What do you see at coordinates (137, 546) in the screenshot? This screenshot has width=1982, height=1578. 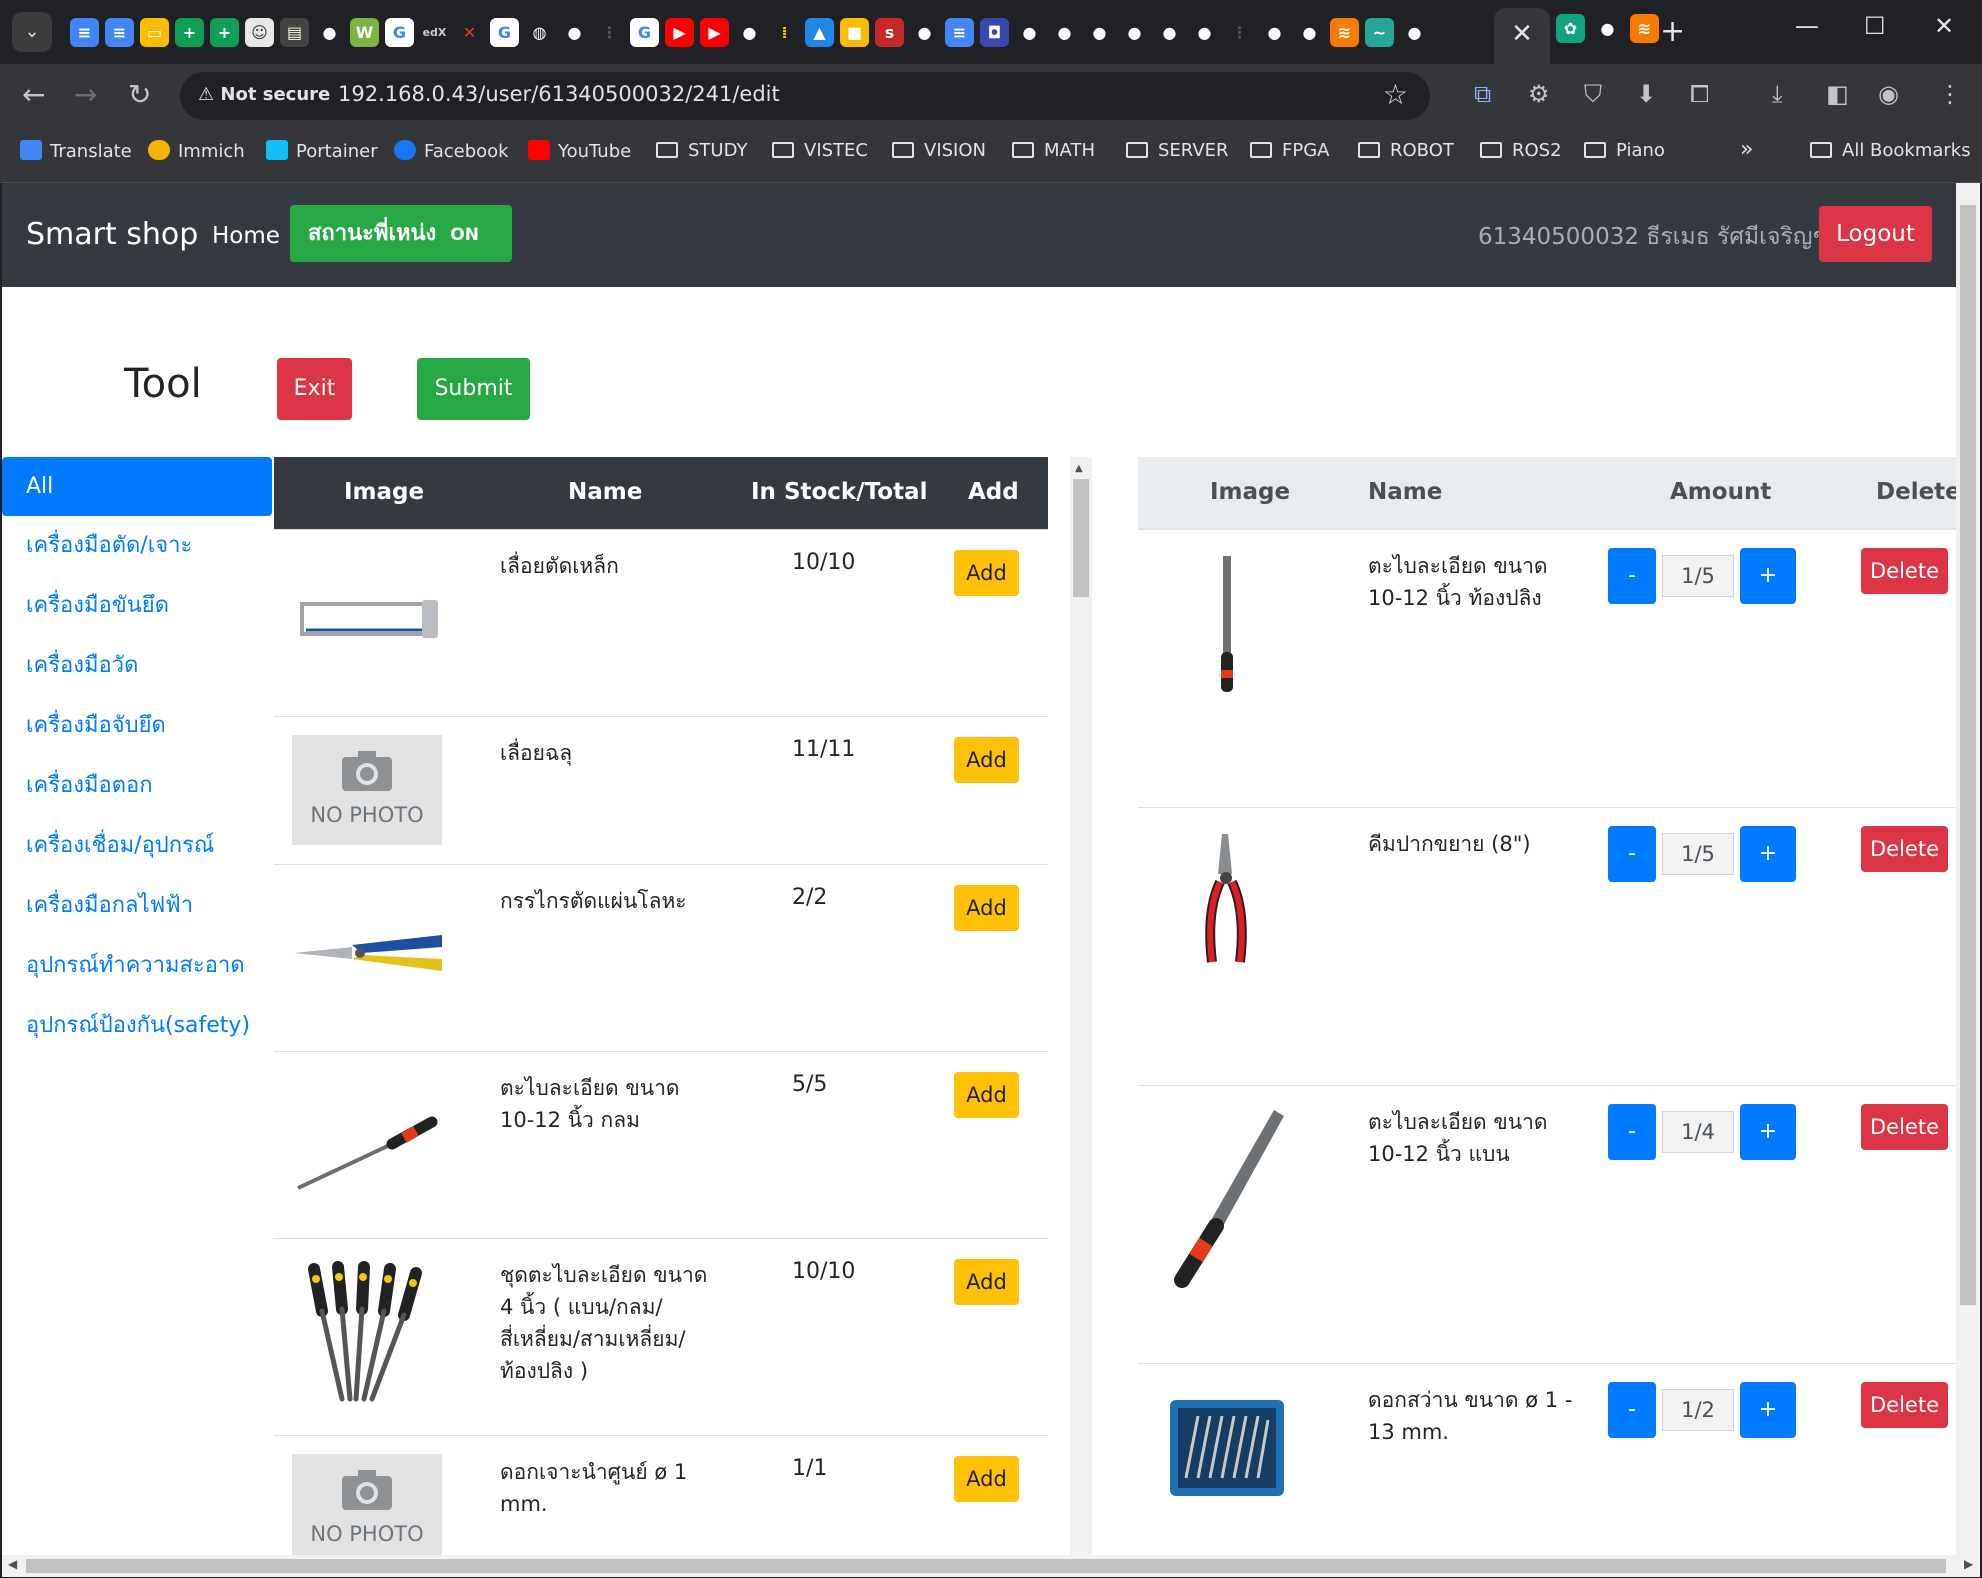 I see `category-item: เครื่องมือตัด/เจาะ` at bounding box center [137, 546].